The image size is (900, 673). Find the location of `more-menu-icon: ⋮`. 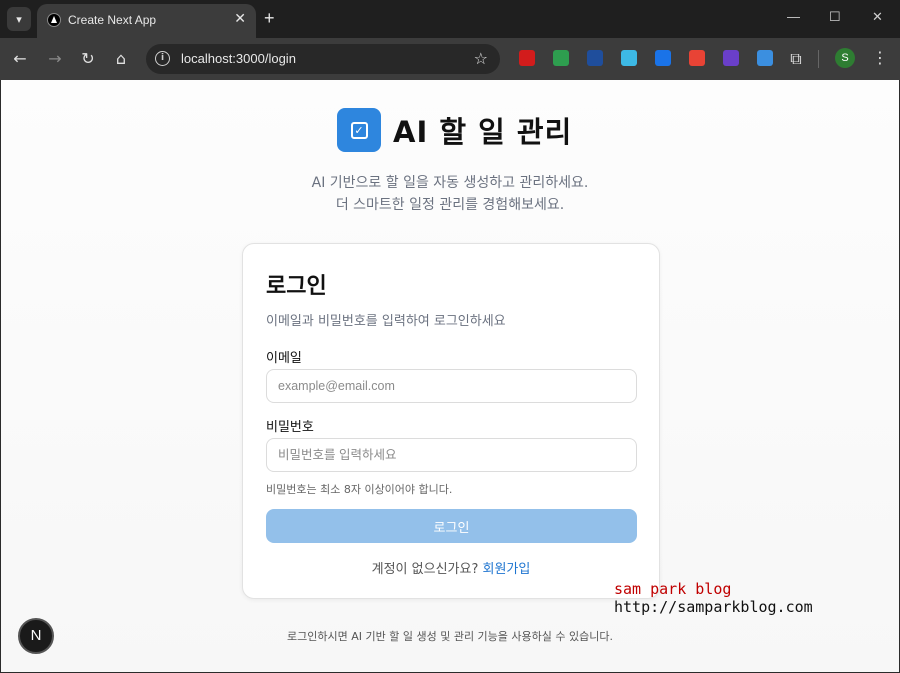

more-menu-icon: ⋮ is located at coordinates (880, 57).